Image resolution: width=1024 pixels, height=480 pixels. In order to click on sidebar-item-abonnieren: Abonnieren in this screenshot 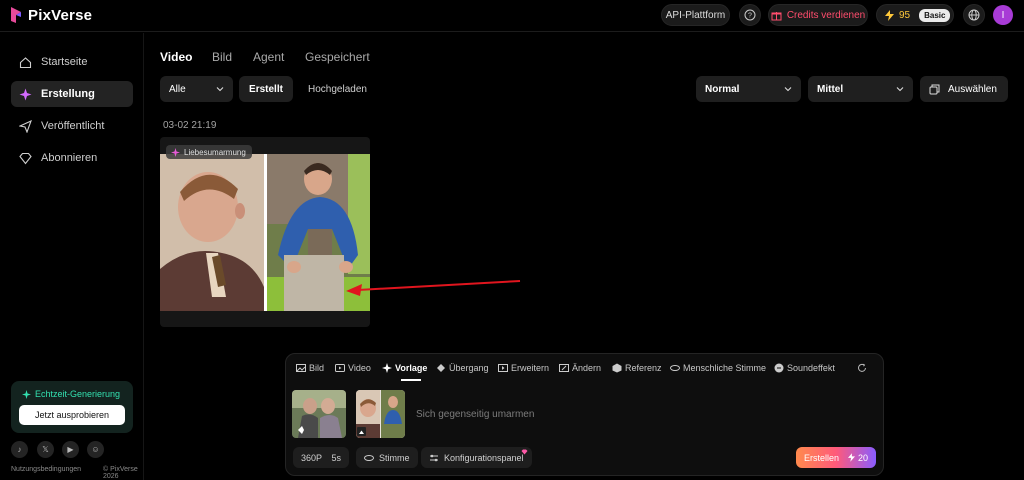, I will do `click(72, 158)`.